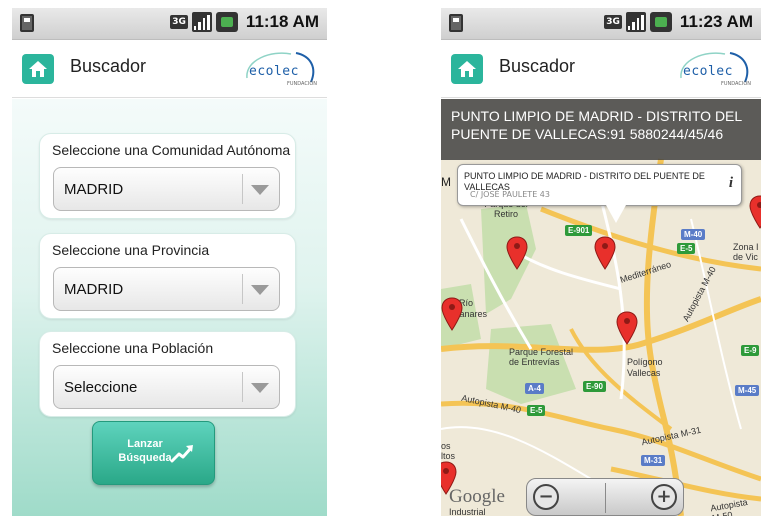  I want to click on map-label-m: M, so click(446, 182).